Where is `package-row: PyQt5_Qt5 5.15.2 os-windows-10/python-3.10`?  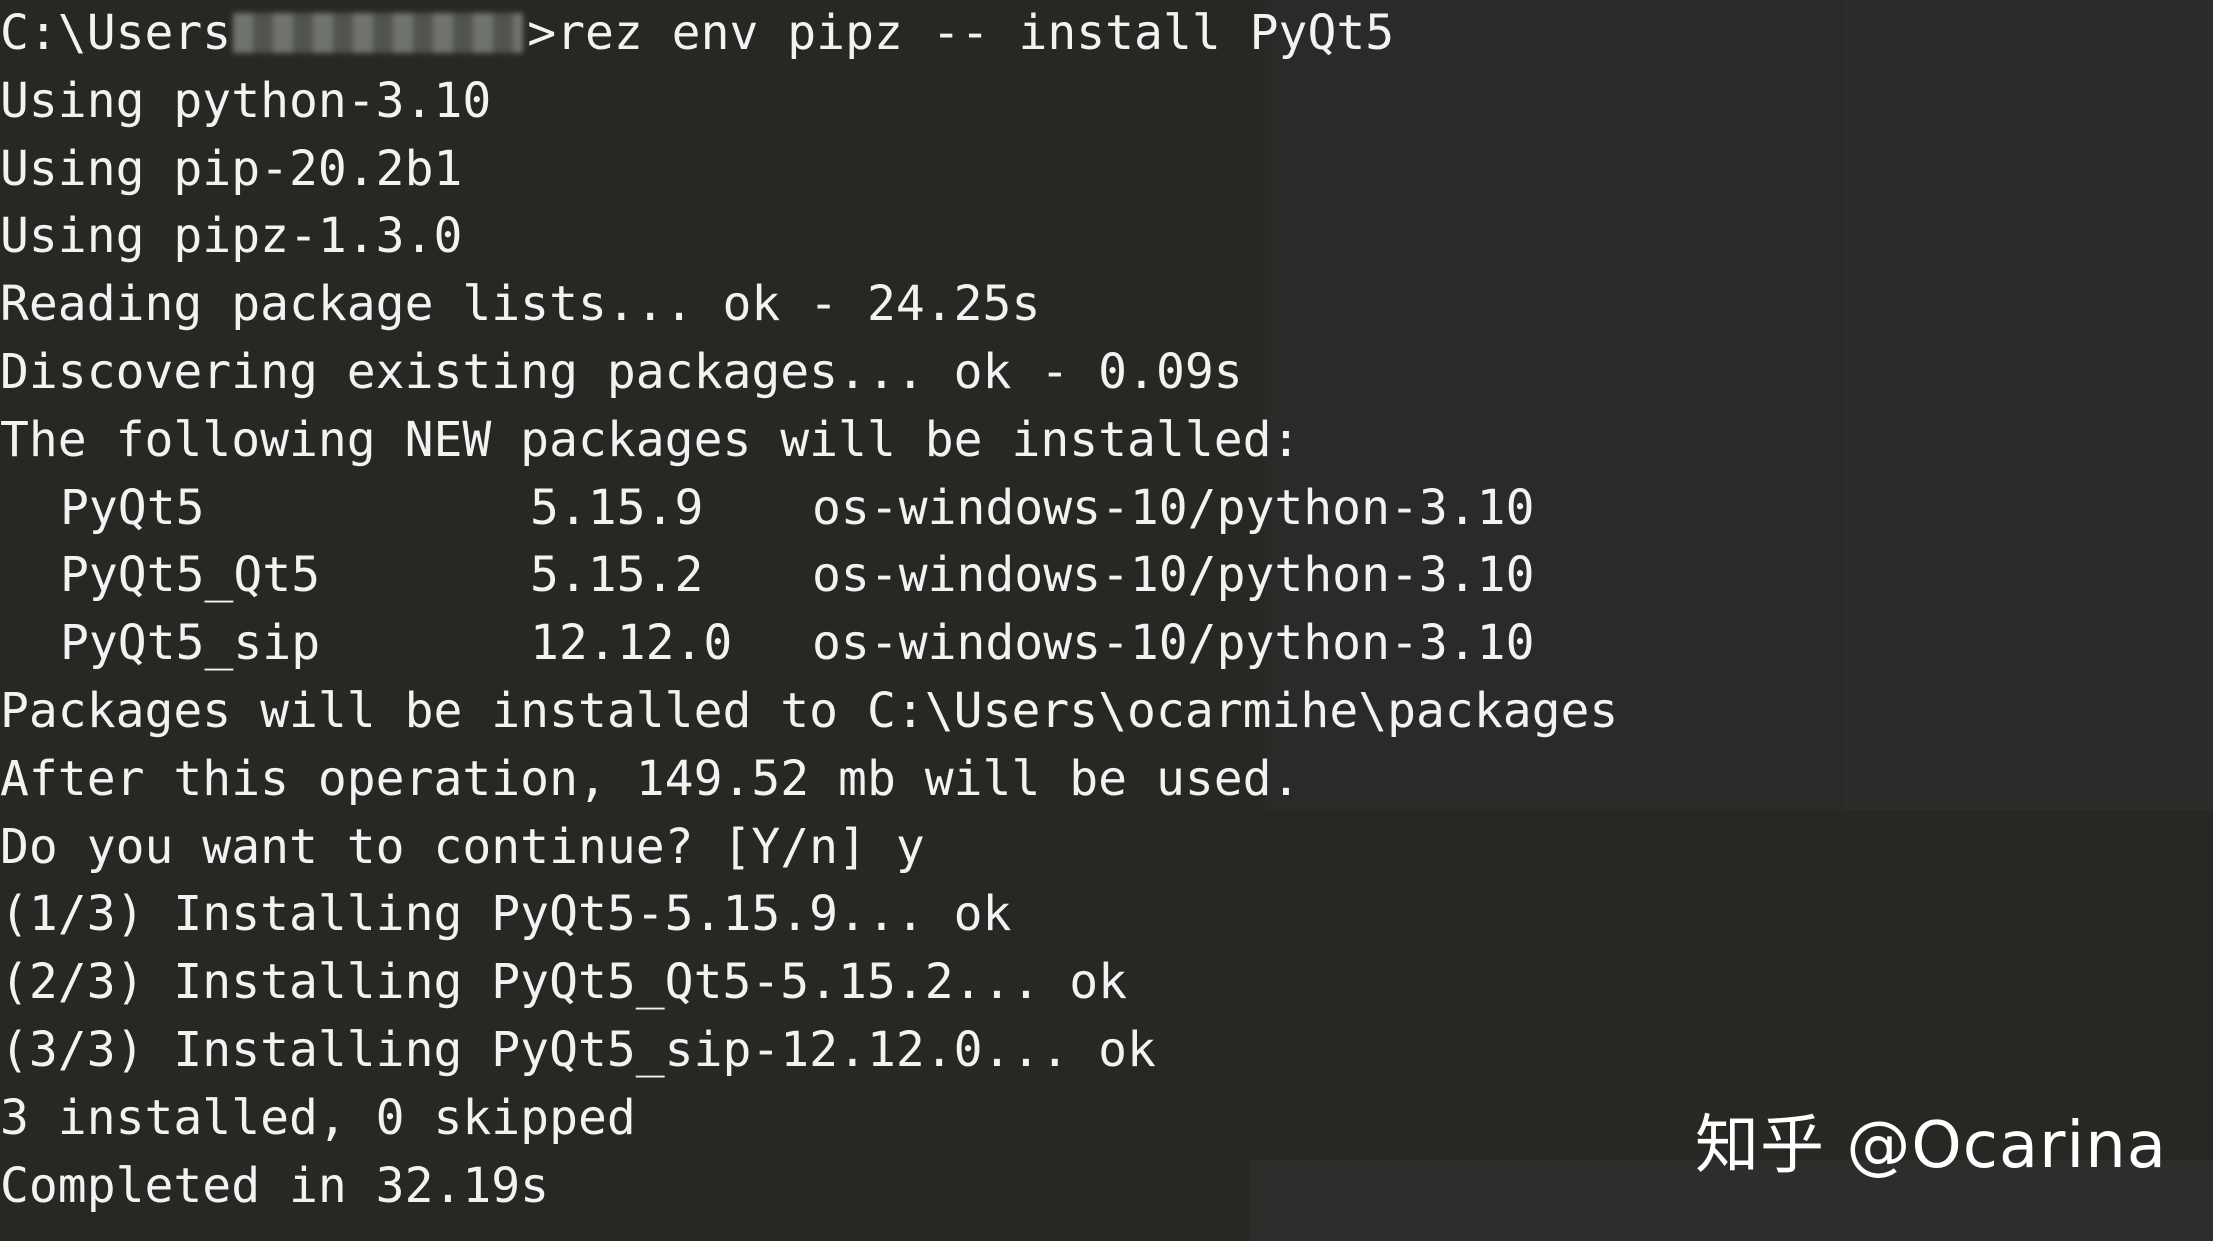
package-row: PyQt5_Qt5 5.15.2 os-windows-10/python-3.10 is located at coordinates (1106, 576).